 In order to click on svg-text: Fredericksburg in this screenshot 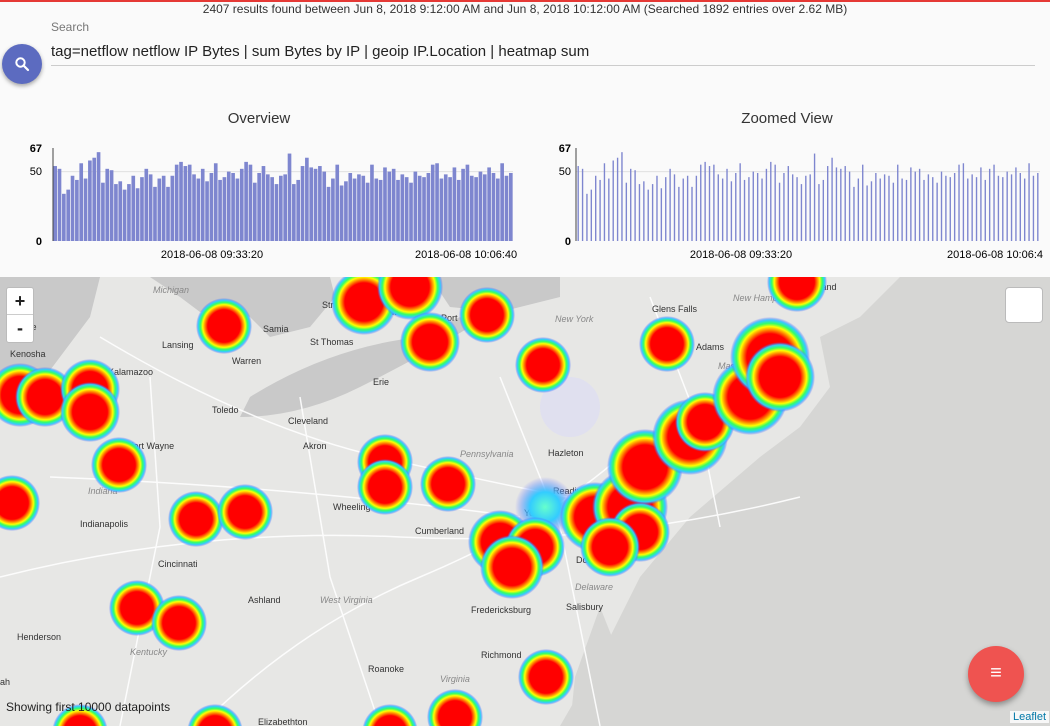, I will do `click(501, 610)`.